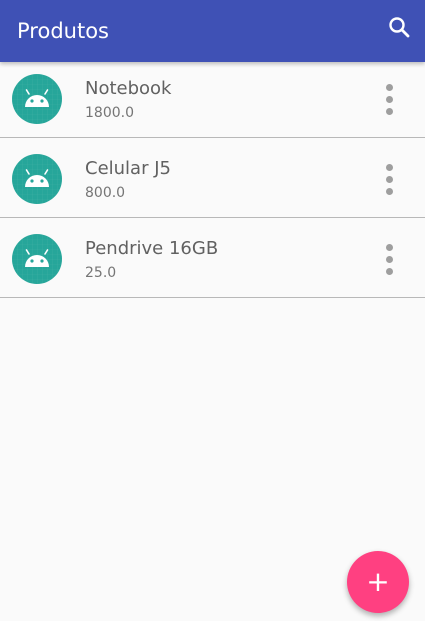  I want to click on product-name: Pendrive 16GB, so click(152, 248).